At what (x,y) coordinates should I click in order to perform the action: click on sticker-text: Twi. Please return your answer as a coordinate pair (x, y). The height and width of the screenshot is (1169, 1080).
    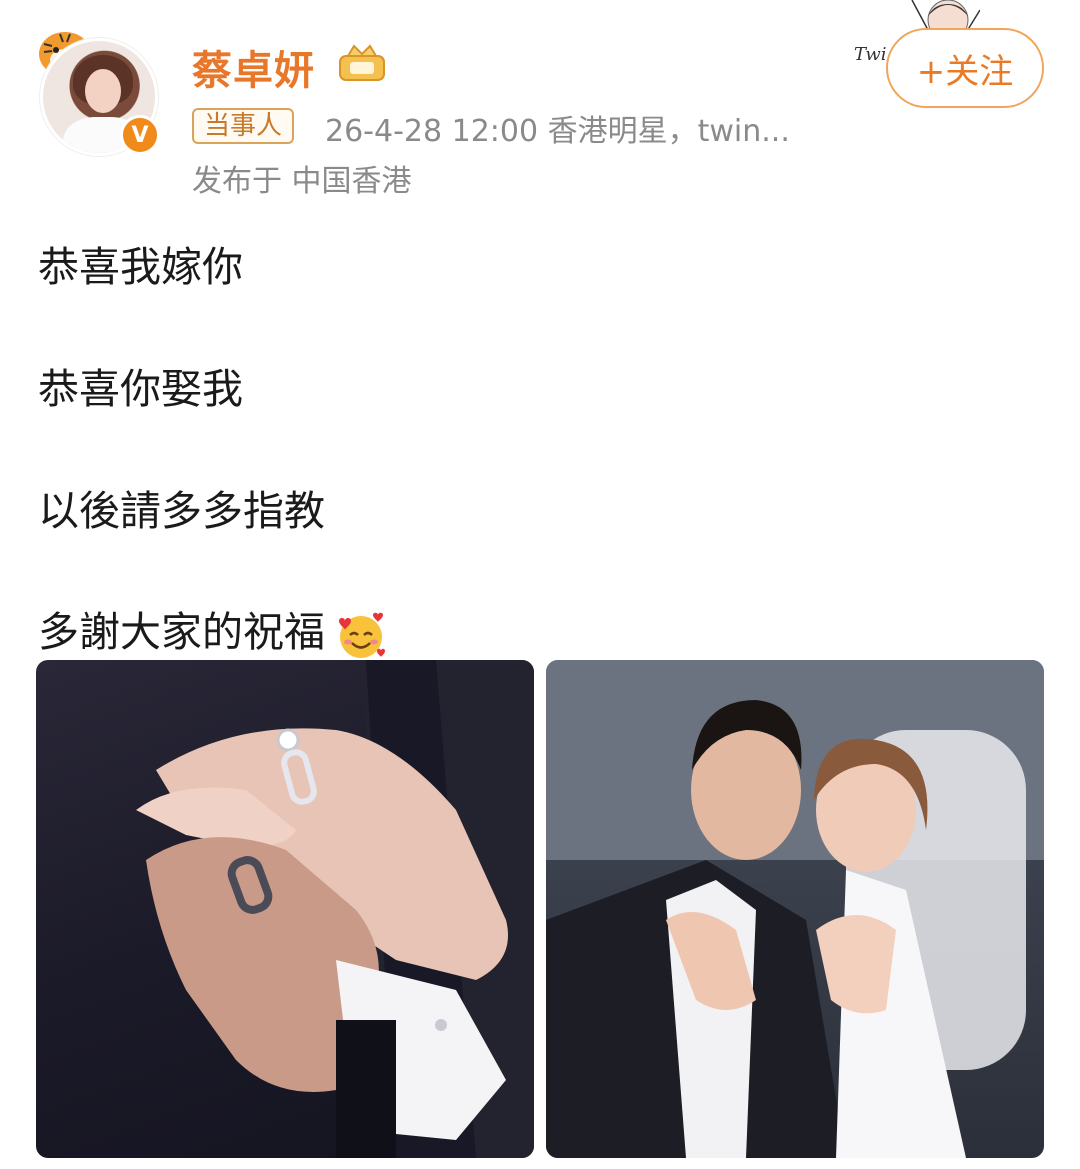
    Looking at the image, I should click on (870, 54).